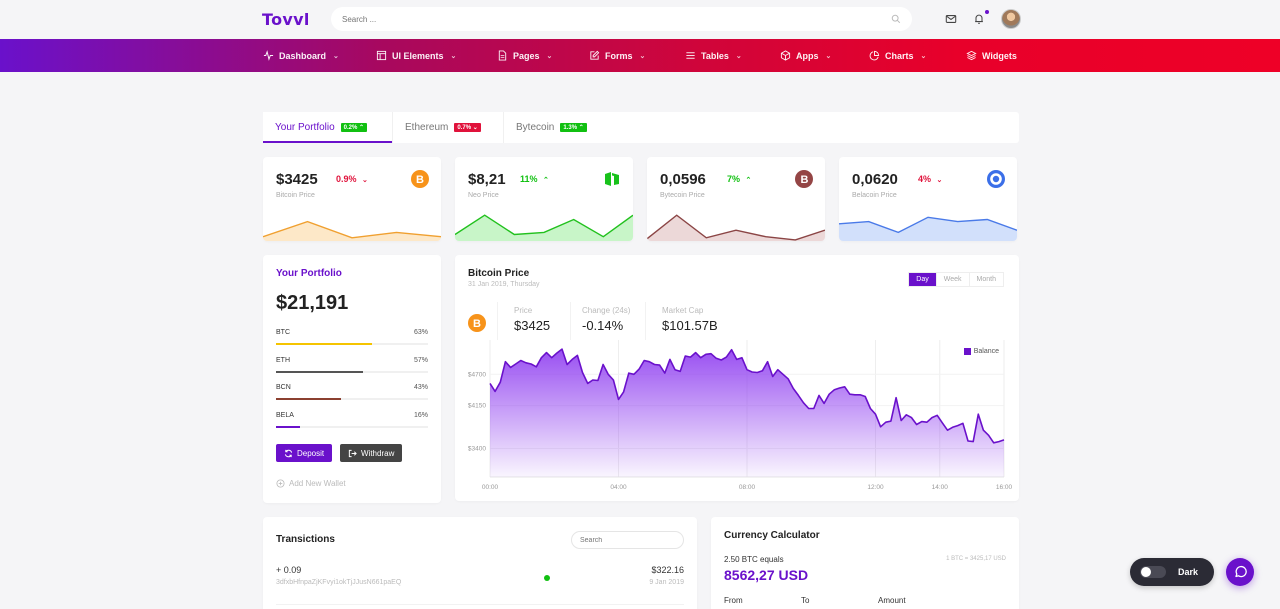 The image size is (1280, 609). Describe the element at coordinates (354, 127) in the screenshot. I see `change-badge: 0.2% ⌃` at that location.